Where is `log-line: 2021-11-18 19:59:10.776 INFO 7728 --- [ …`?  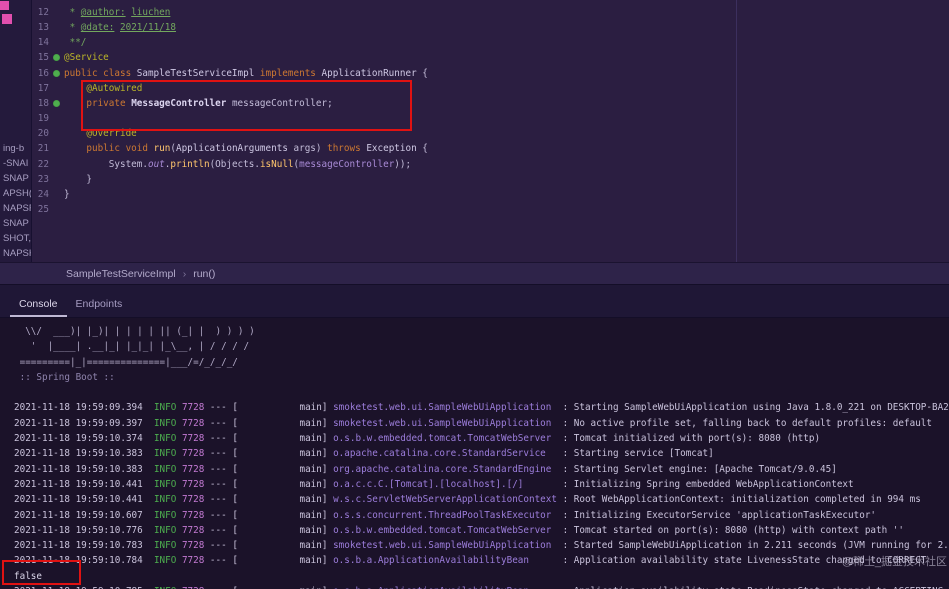 log-line: 2021-11-18 19:59:10.776 INFO 7728 --- [ … is located at coordinates (459, 530).